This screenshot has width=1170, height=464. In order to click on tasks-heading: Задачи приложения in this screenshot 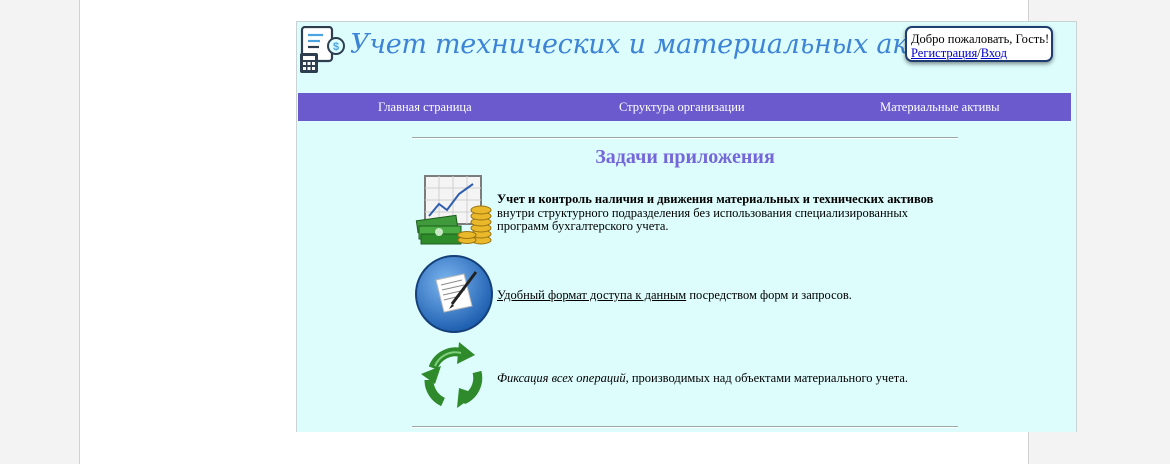, I will do `click(685, 157)`.